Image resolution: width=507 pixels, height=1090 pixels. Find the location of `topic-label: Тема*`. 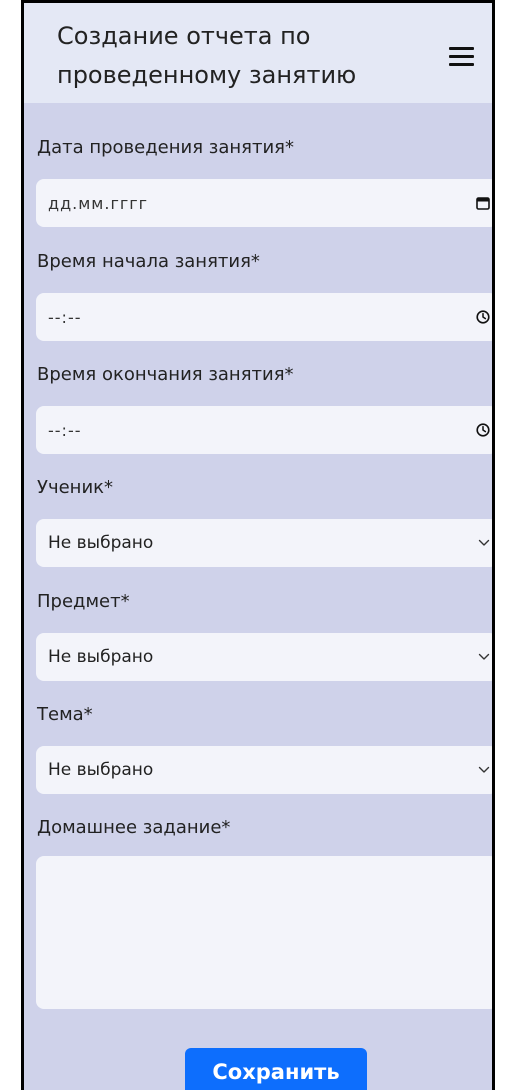

topic-label: Тема* is located at coordinates (65, 714).